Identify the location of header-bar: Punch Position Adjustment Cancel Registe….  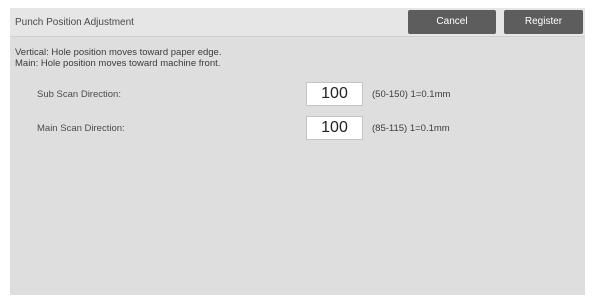
(297, 22).